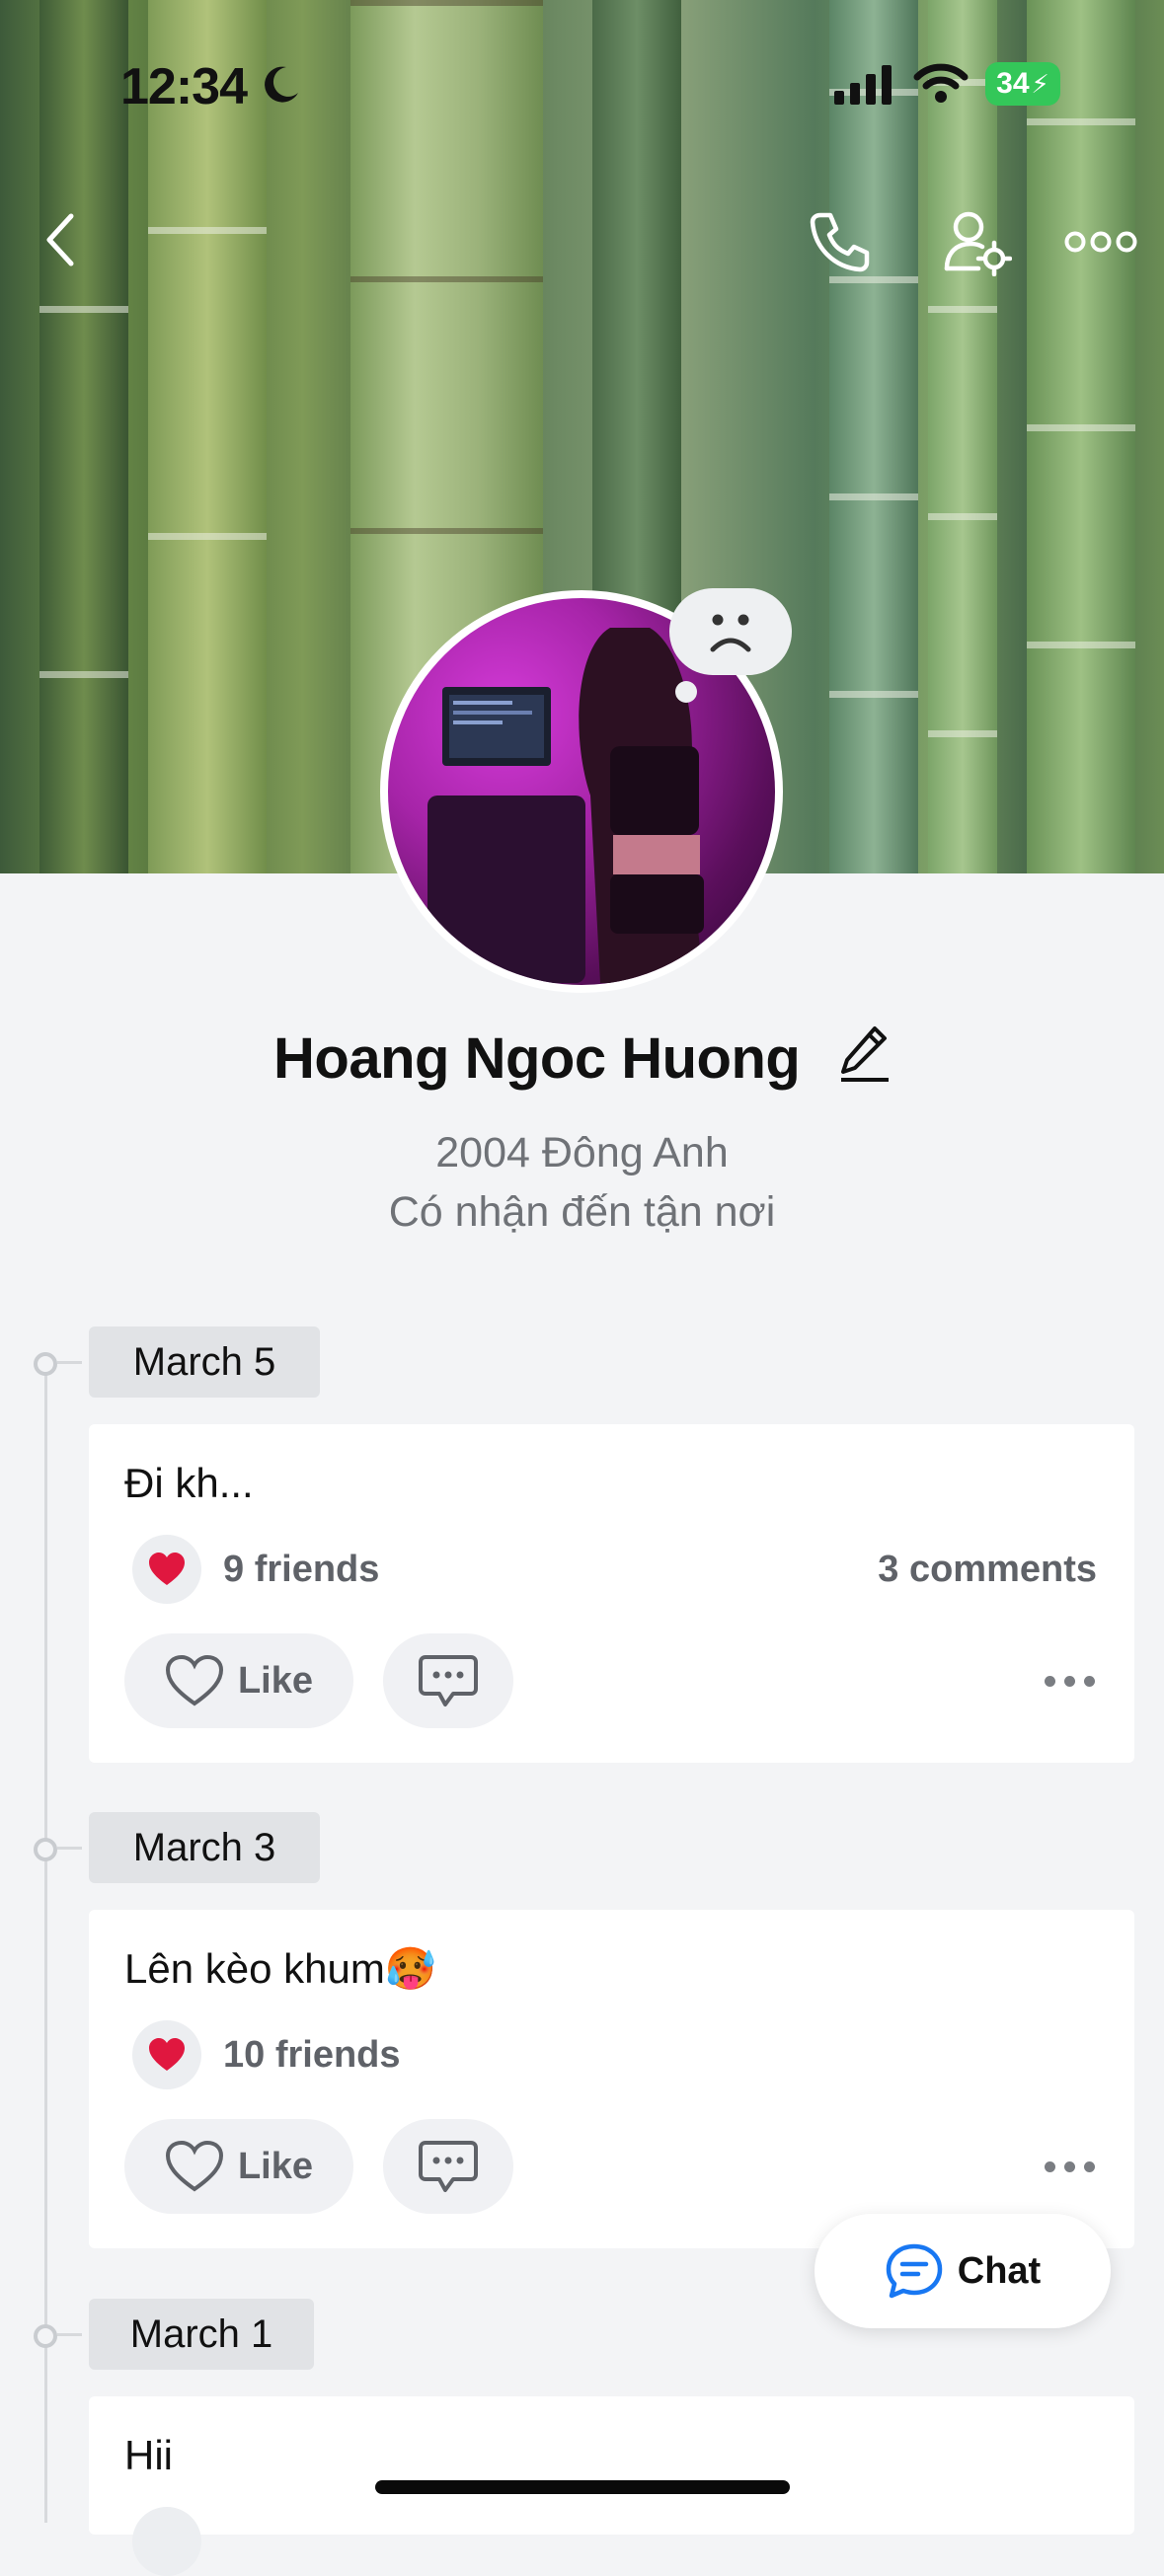  Describe the element at coordinates (863, 87) in the screenshot. I see `cellular-signal-icon` at that location.